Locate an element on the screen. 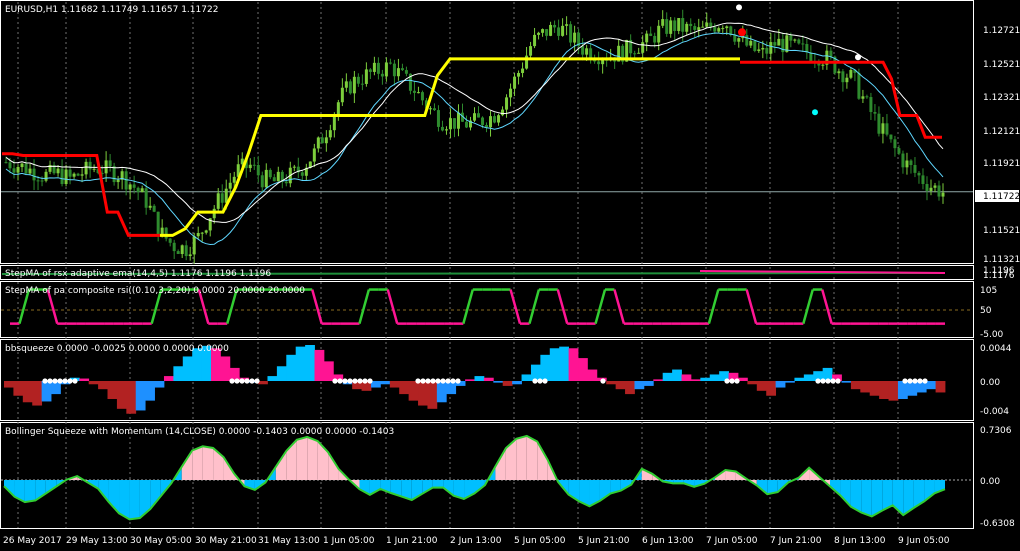  main-y-tick: 1.12721 is located at coordinates (1001, 31).